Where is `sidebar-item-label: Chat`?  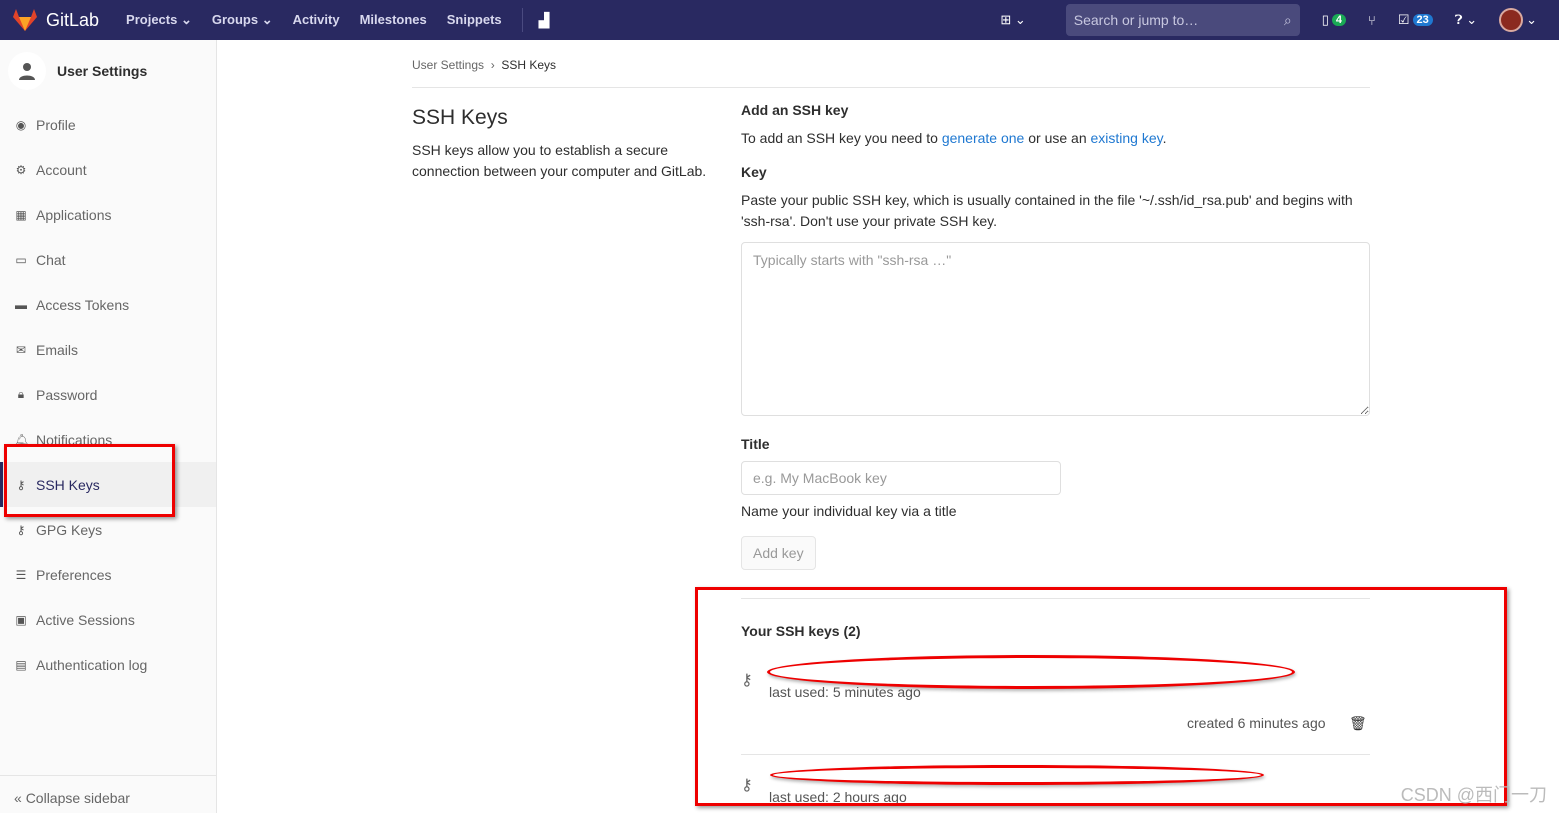
sidebar-item-label: Chat is located at coordinates (51, 259).